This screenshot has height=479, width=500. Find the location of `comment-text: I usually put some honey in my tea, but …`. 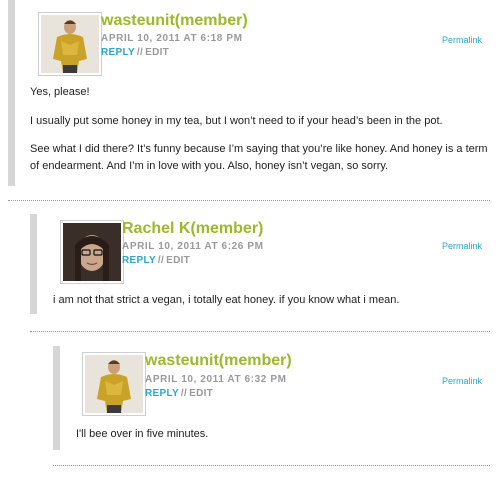

comment-text: I usually put some honey in my tea, but … is located at coordinates (236, 121).